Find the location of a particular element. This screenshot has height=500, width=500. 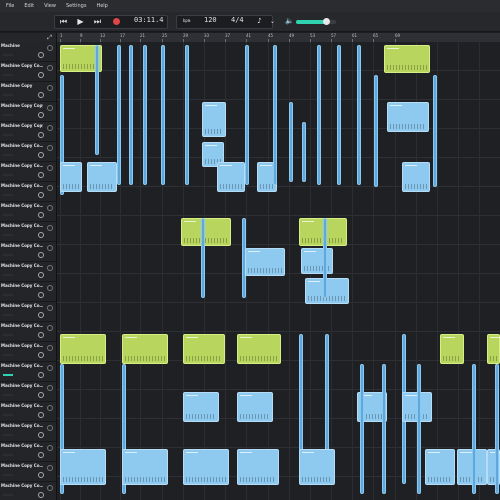

add-track-icon: ⤢ is located at coordinates (49, 38).